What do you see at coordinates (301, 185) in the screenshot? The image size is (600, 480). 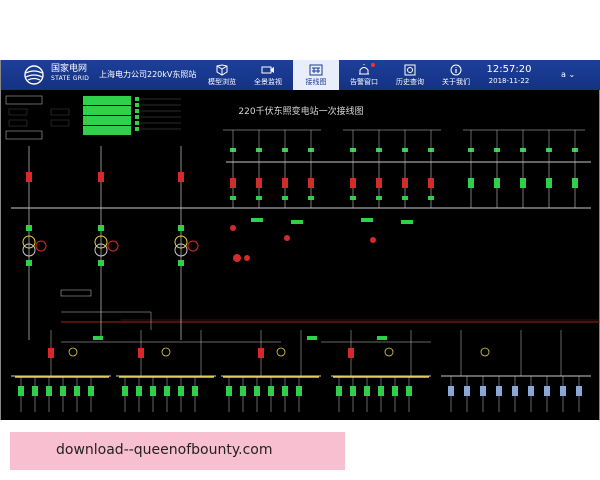 I see `bus-220kv` at bounding box center [301, 185].